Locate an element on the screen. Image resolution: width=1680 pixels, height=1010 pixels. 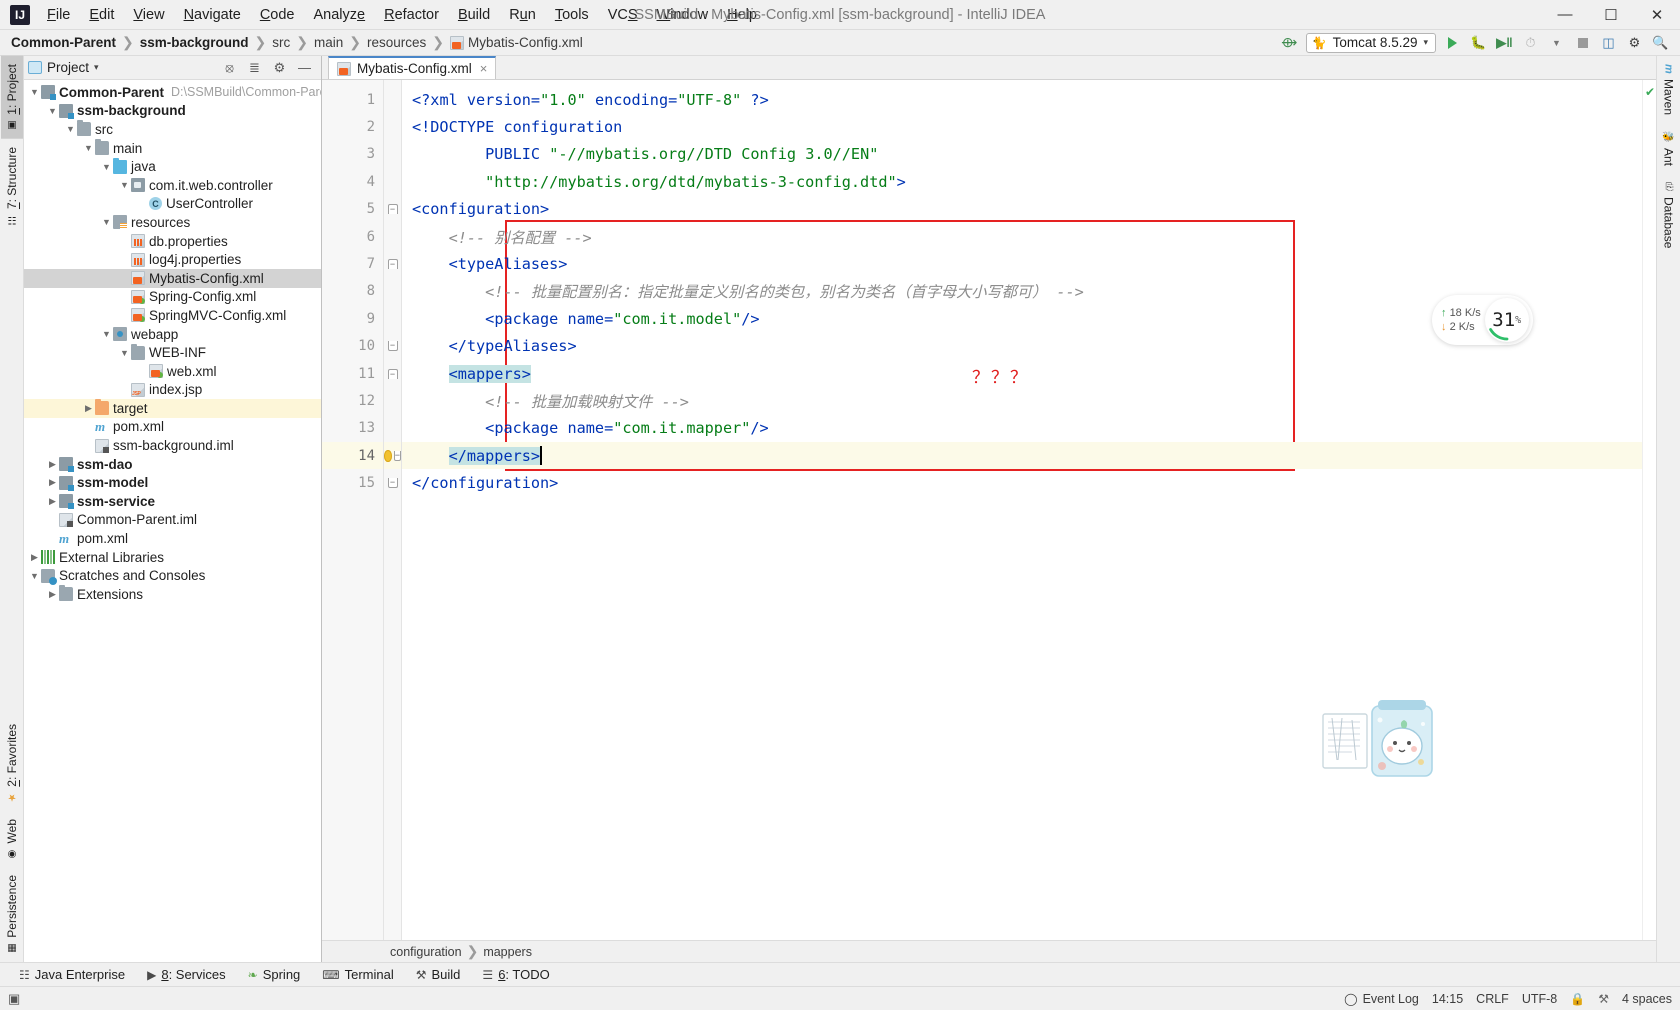
close-button: ✕ is located at coordinates (1657, 15).